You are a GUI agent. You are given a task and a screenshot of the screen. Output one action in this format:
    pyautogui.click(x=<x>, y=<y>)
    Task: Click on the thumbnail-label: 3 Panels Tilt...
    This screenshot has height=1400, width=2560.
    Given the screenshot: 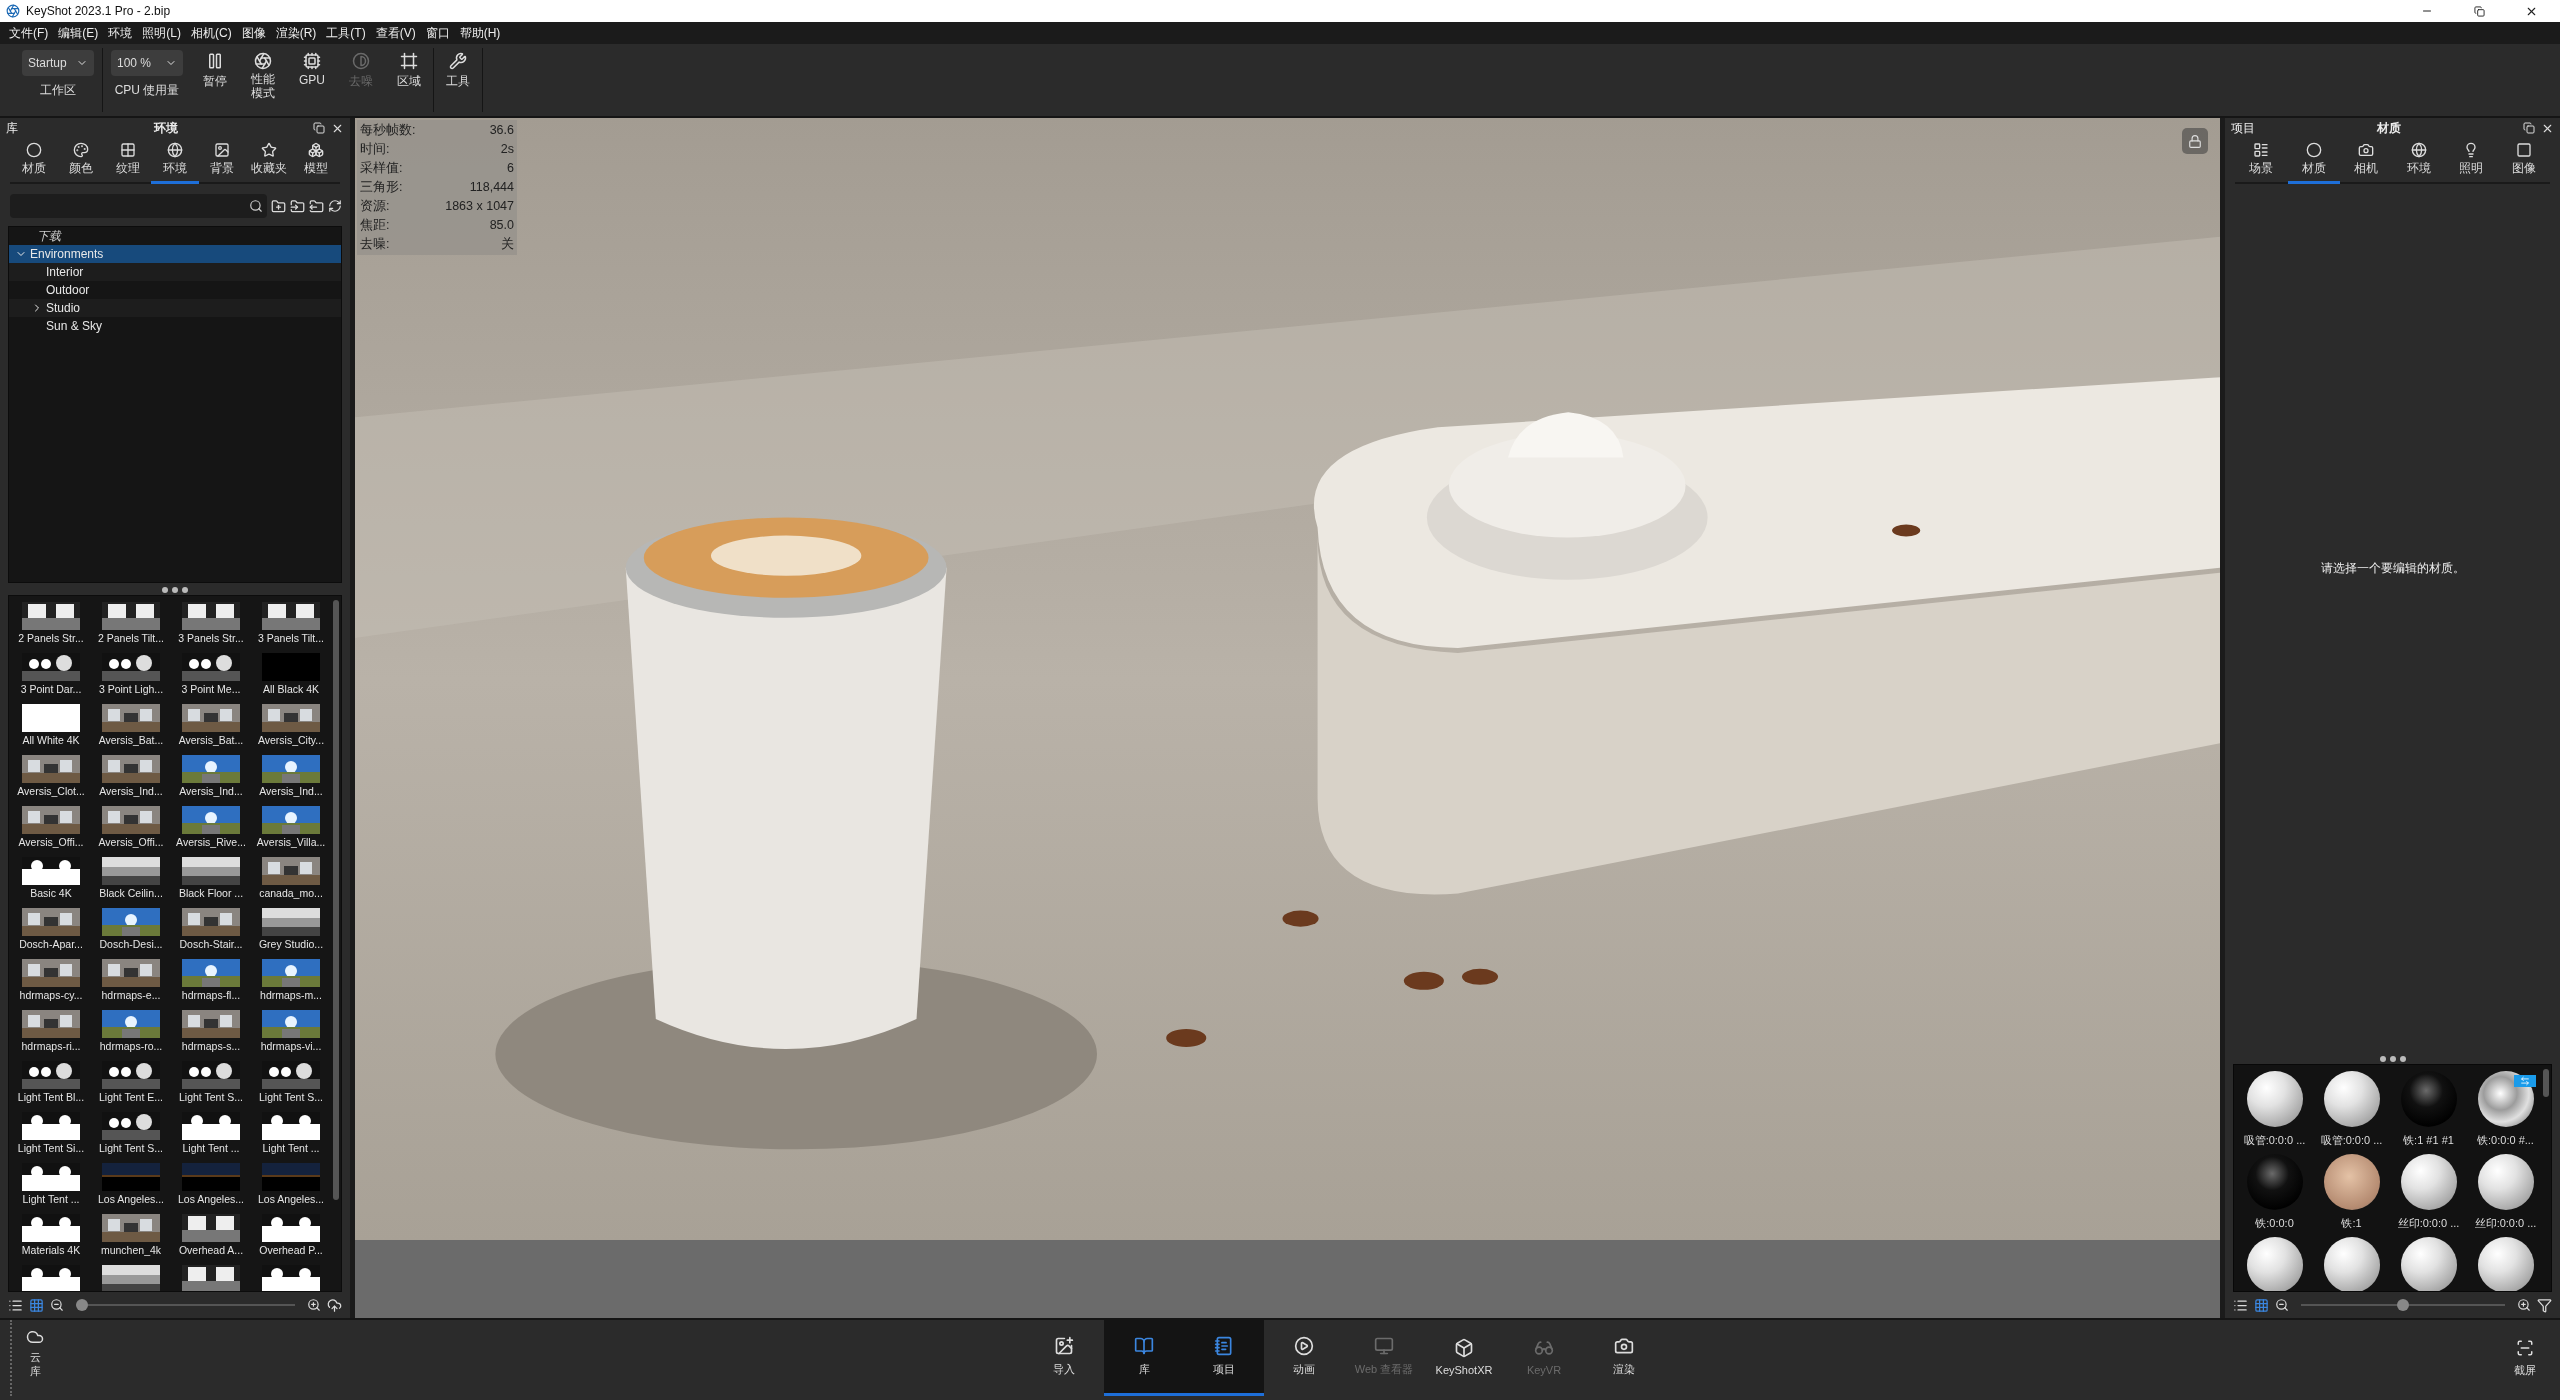 What is the action you would take?
    pyautogui.click(x=291, y=638)
    